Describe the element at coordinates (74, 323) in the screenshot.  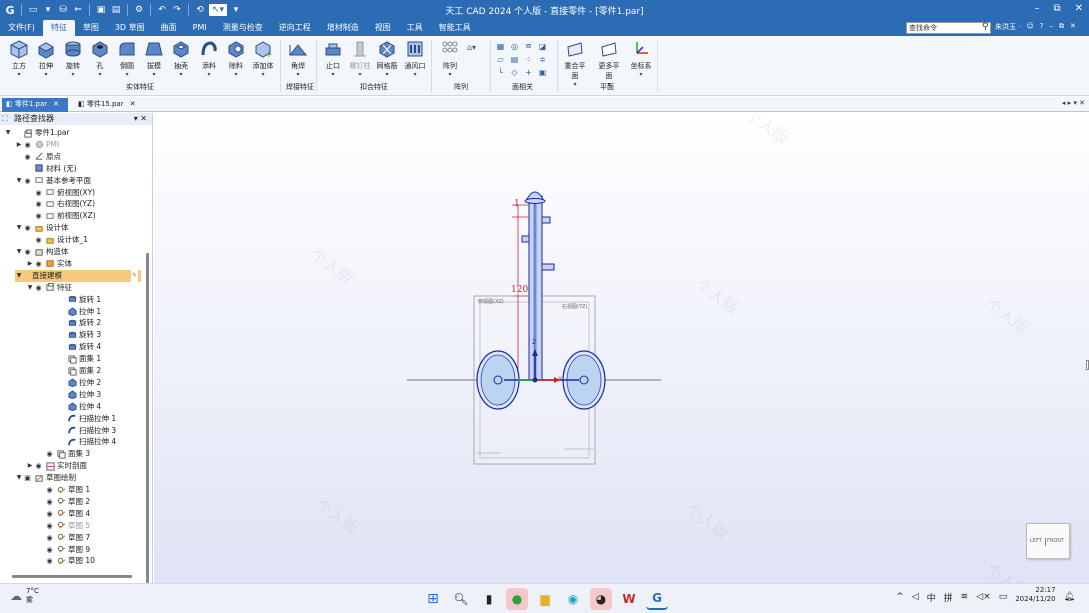
I see `tree-node: 旋转 2` at that location.